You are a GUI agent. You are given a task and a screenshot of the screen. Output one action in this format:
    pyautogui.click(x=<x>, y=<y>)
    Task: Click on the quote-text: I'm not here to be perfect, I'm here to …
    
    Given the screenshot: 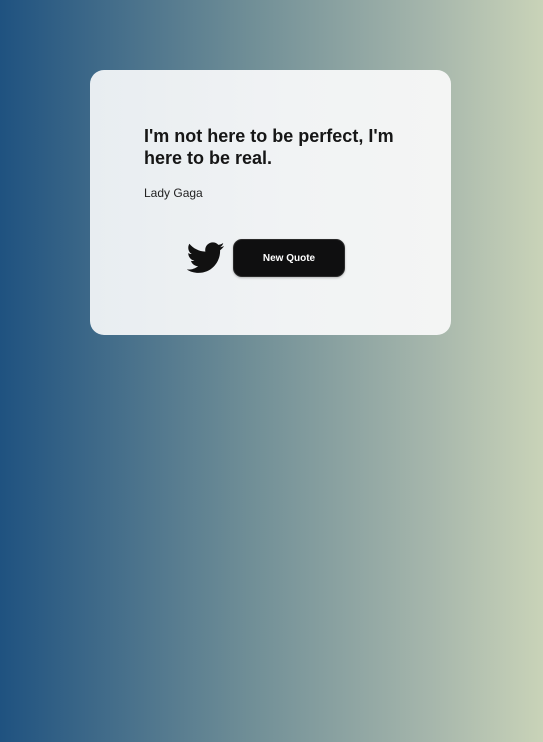 What is the action you would take?
    pyautogui.click(x=269, y=147)
    